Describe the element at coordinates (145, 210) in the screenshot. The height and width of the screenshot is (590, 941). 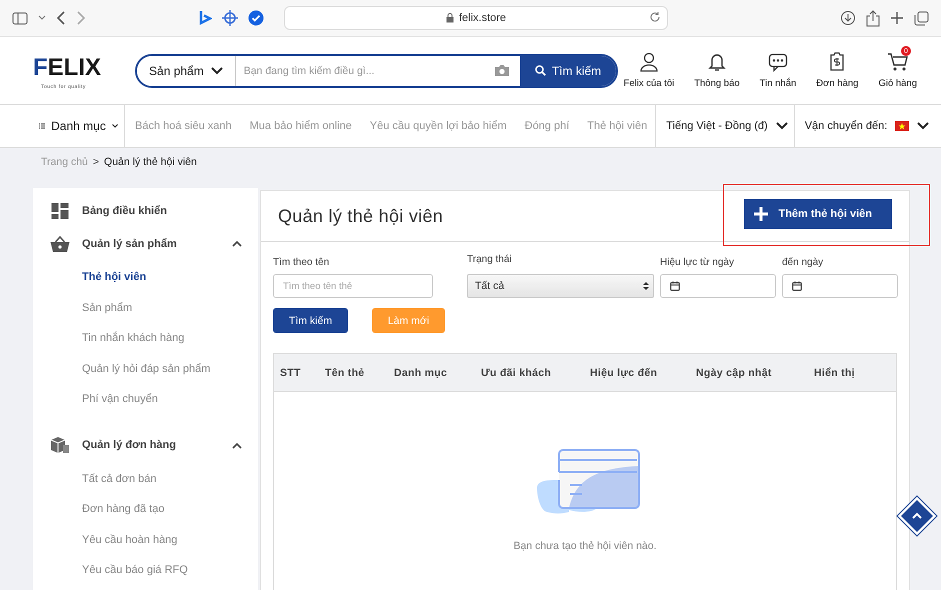
I see `sidebar-item: Bảng điều khiển` at that location.